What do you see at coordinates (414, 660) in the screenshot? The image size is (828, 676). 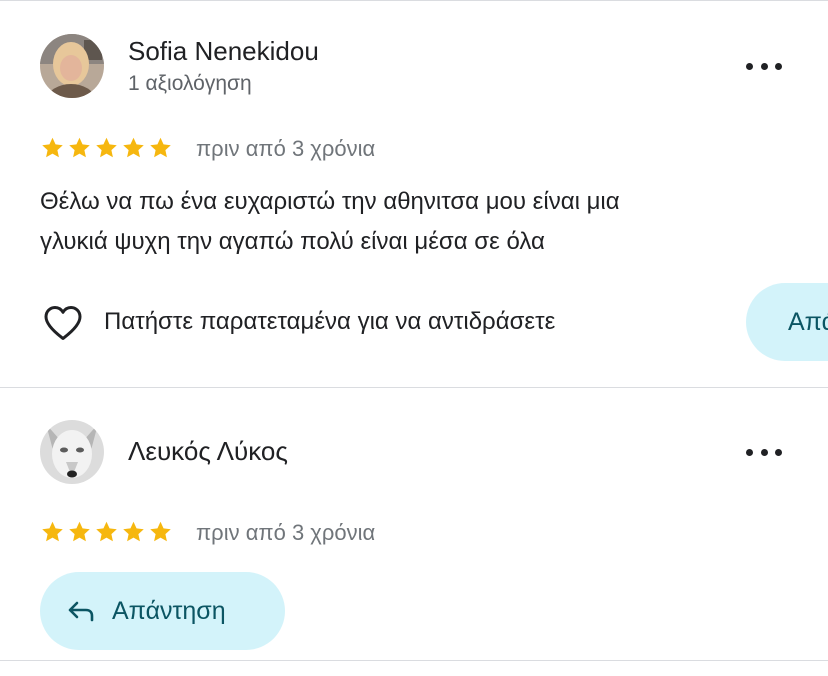 I see `bottom-divider` at bounding box center [414, 660].